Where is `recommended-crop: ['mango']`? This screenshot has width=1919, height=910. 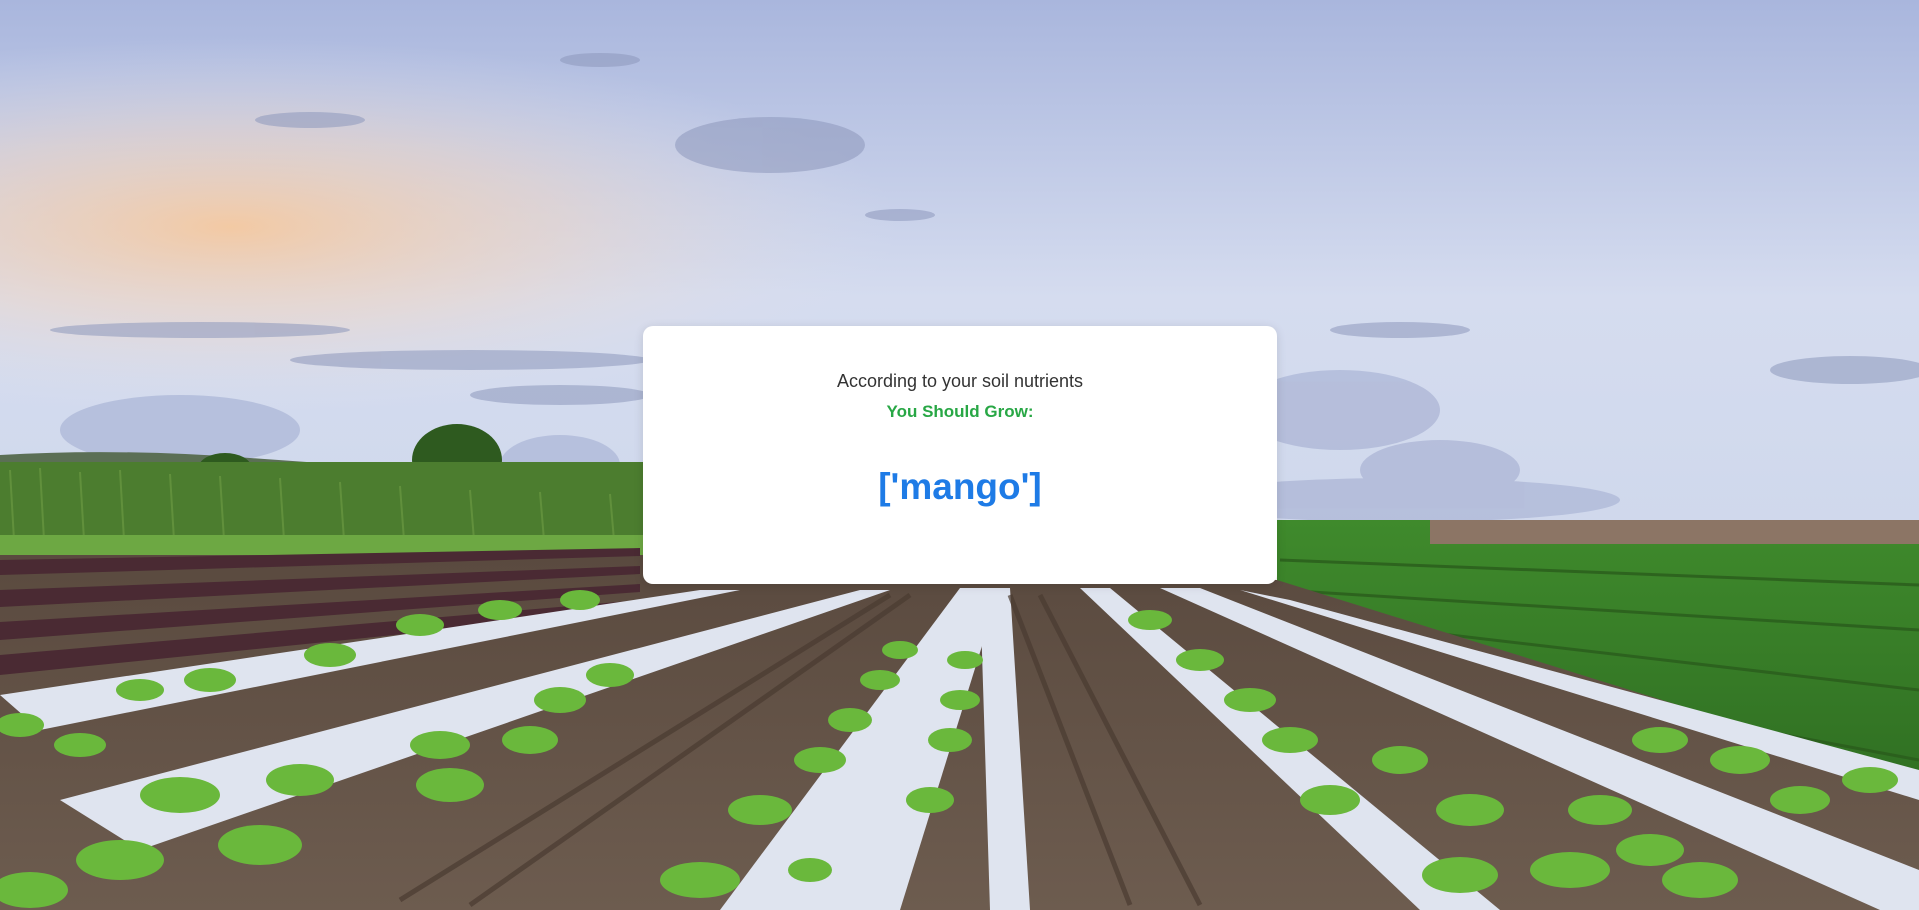 recommended-crop: ['mango'] is located at coordinates (960, 486).